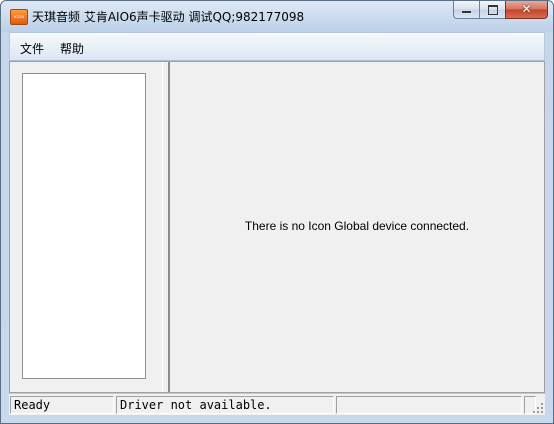 This screenshot has width=554, height=424. Describe the element at coordinates (277, 46) in the screenshot. I see `menu-bar: 文件 帮助` at that location.